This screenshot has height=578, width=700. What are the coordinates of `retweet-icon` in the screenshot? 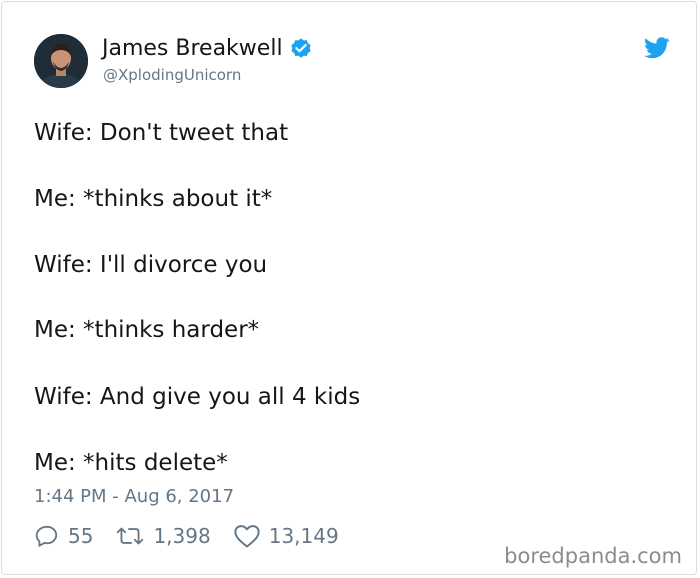 It's located at (130, 536).